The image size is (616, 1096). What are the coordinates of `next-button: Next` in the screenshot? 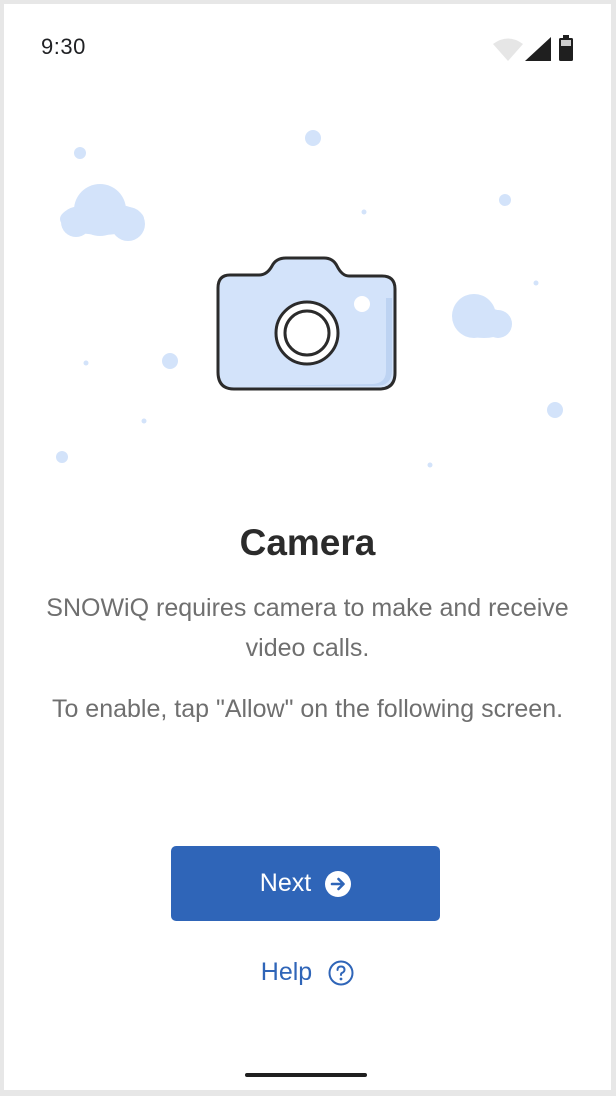 It's located at (305, 883).